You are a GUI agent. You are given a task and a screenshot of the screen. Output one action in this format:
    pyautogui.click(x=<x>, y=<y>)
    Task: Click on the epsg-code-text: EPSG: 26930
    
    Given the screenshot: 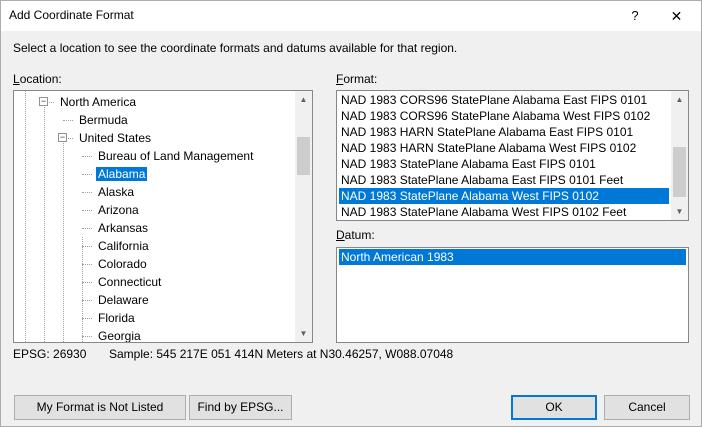 What is the action you would take?
    pyautogui.click(x=50, y=354)
    